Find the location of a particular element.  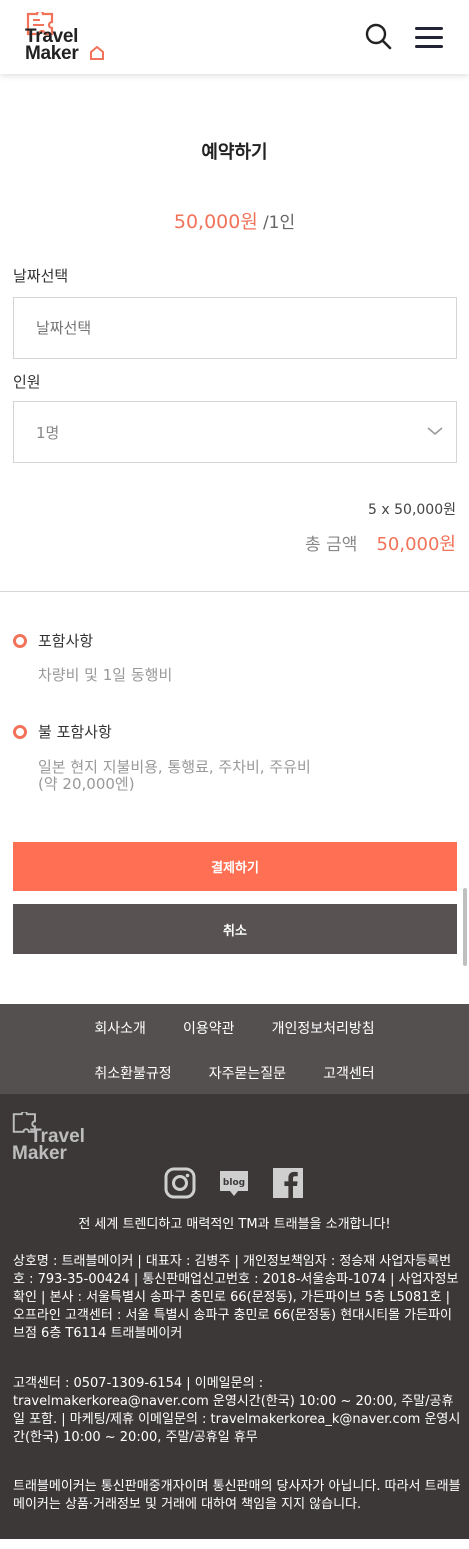

blog-icon: blog is located at coordinates (234, 1183).